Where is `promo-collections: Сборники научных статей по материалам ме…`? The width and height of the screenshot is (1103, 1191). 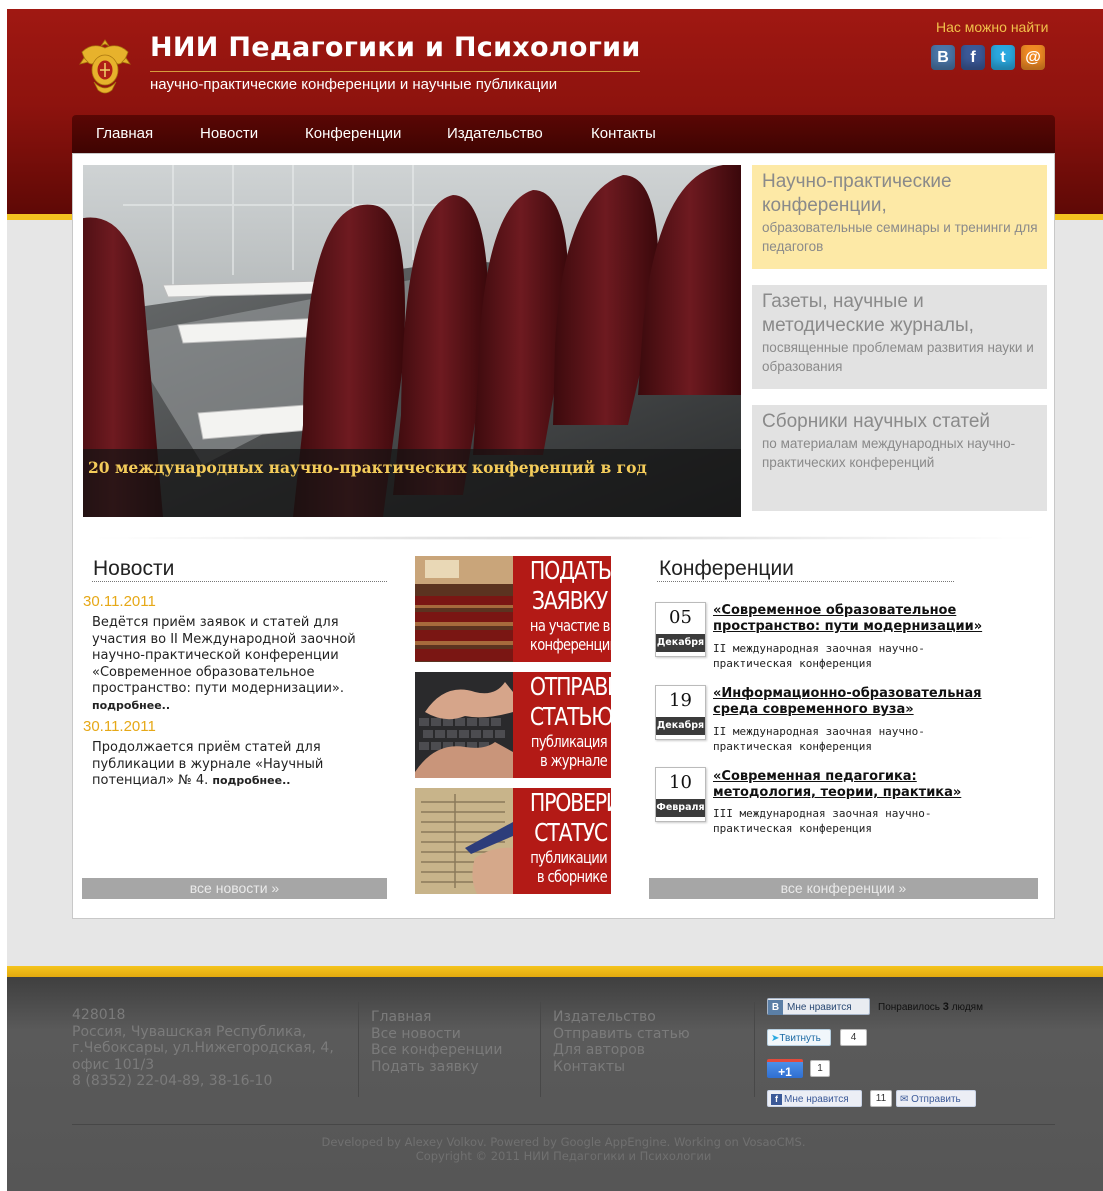
promo-collections: Сборники научных статей по материалам ме… is located at coordinates (899, 458).